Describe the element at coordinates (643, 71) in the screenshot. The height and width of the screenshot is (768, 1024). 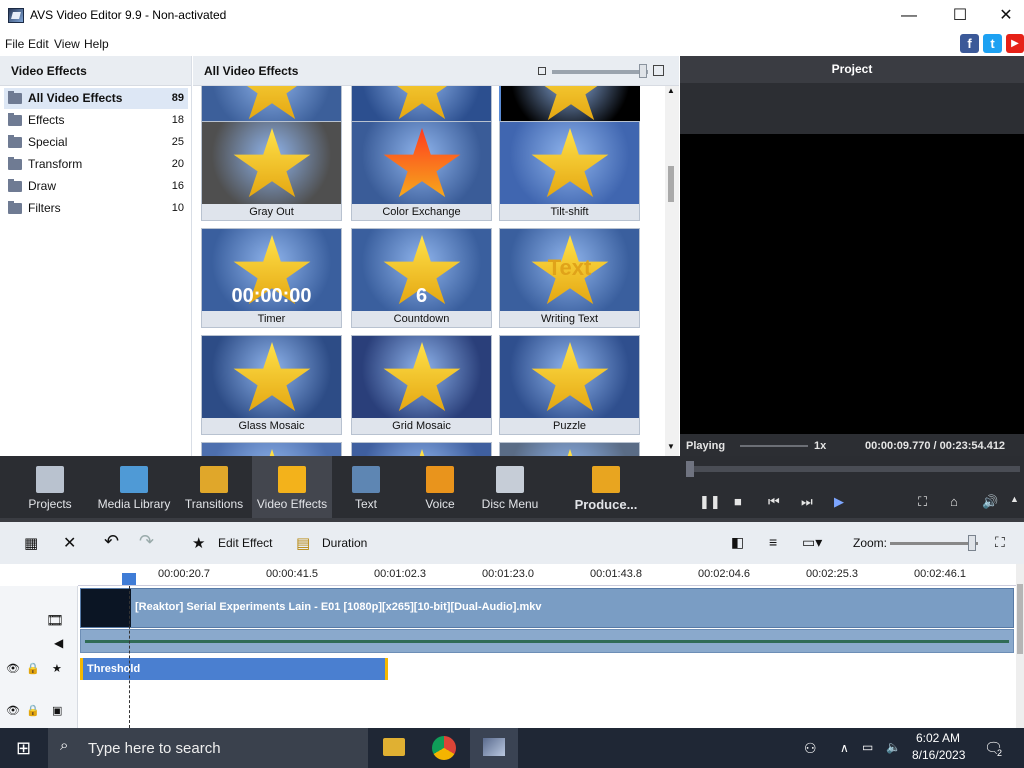
I see `size-slider-handle` at that location.